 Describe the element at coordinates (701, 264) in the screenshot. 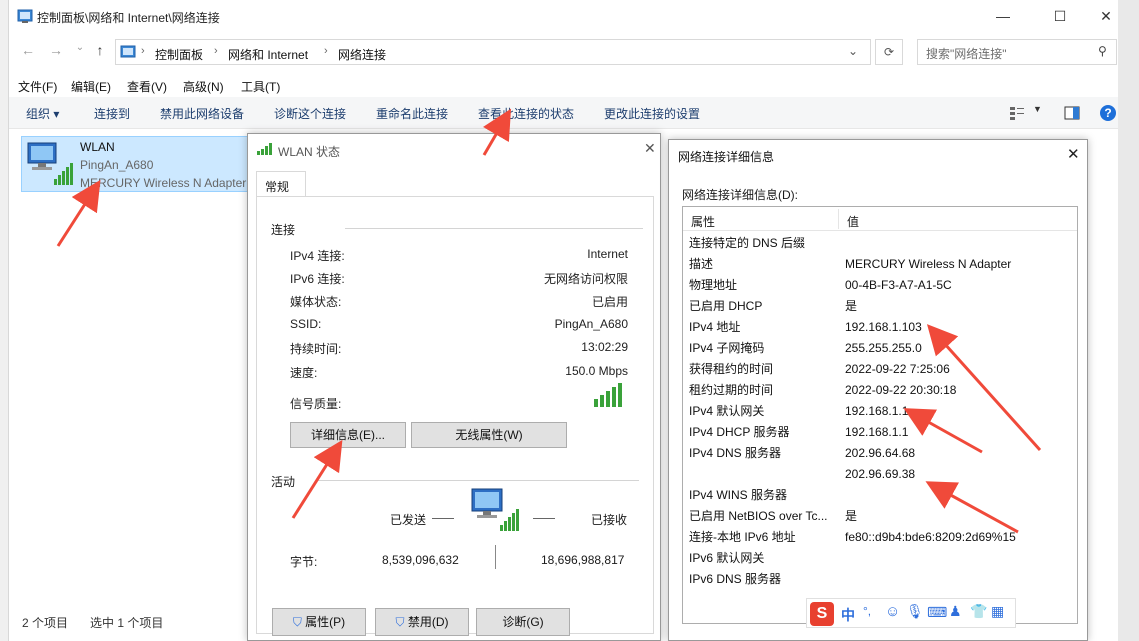

I see `details-property: 描述` at that location.